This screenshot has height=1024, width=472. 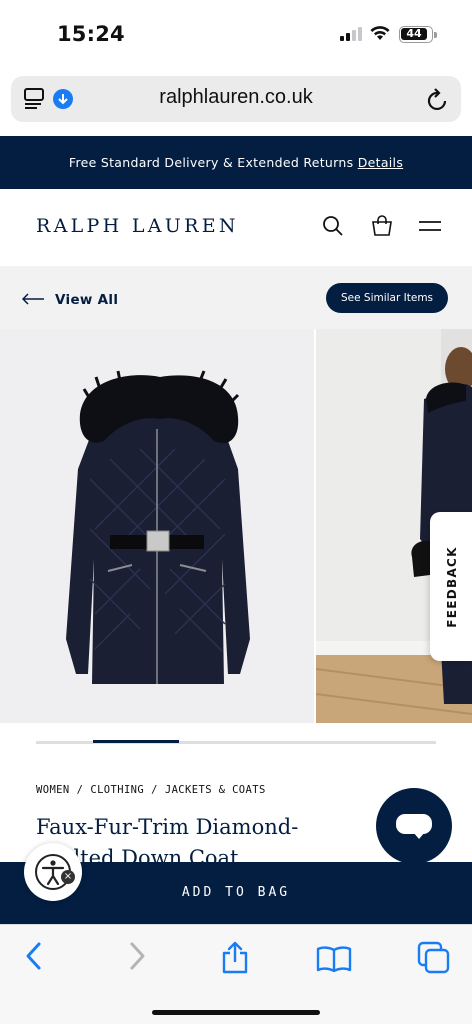 What do you see at coordinates (380, 33) in the screenshot?
I see `wifi-icon` at bounding box center [380, 33].